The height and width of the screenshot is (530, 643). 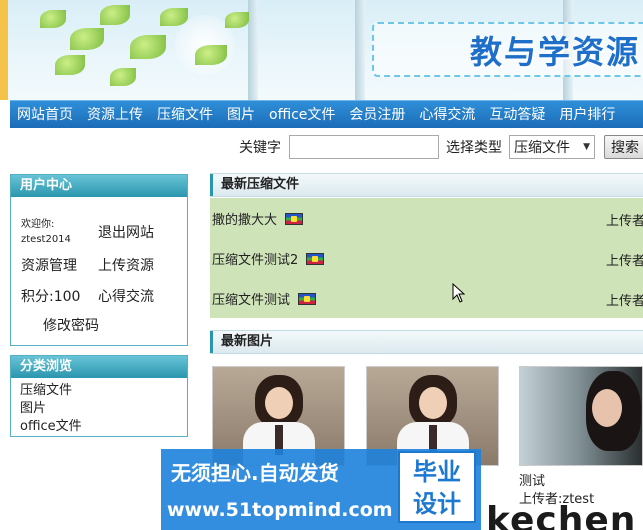 I want to click on watermark-badge: 毕业 设计, so click(x=437, y=487).